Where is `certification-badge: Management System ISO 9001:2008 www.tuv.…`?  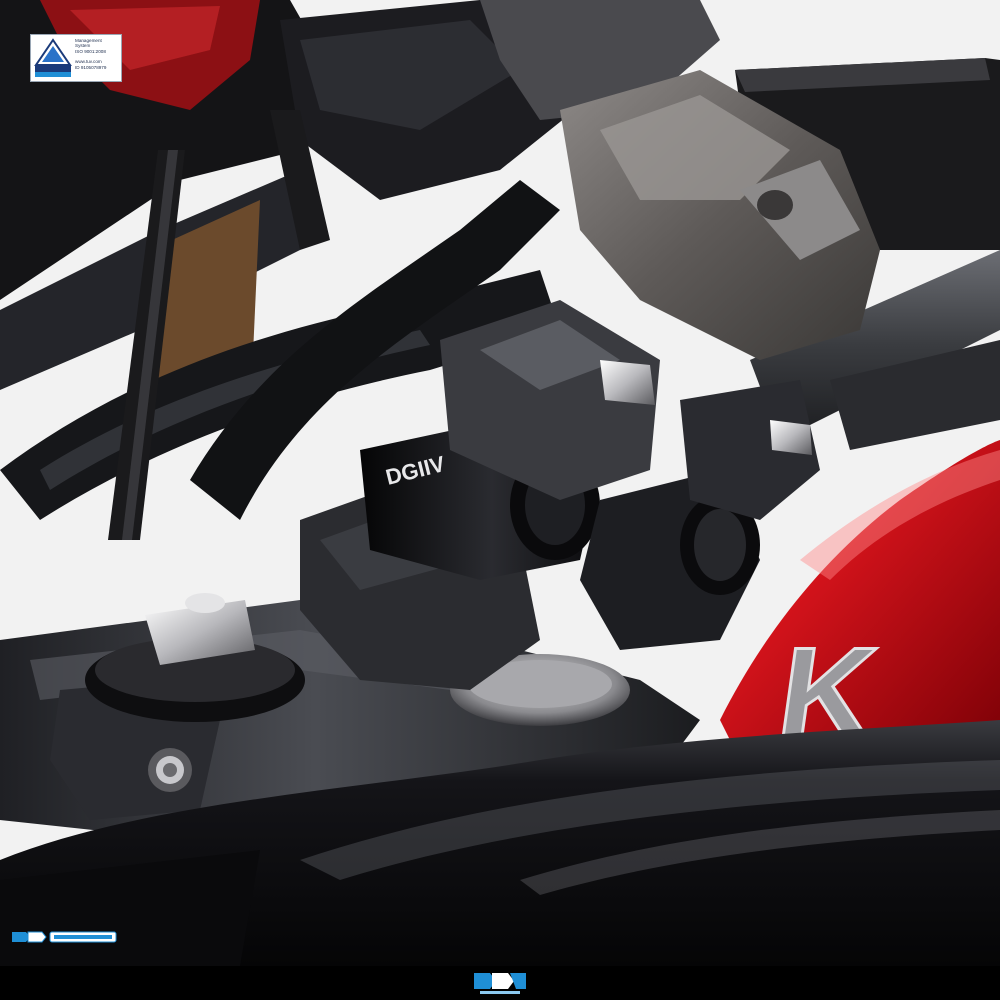 certification-badge: Management System ISO 9001:2008 www.tuv.… is located at coordinates (76, 58).